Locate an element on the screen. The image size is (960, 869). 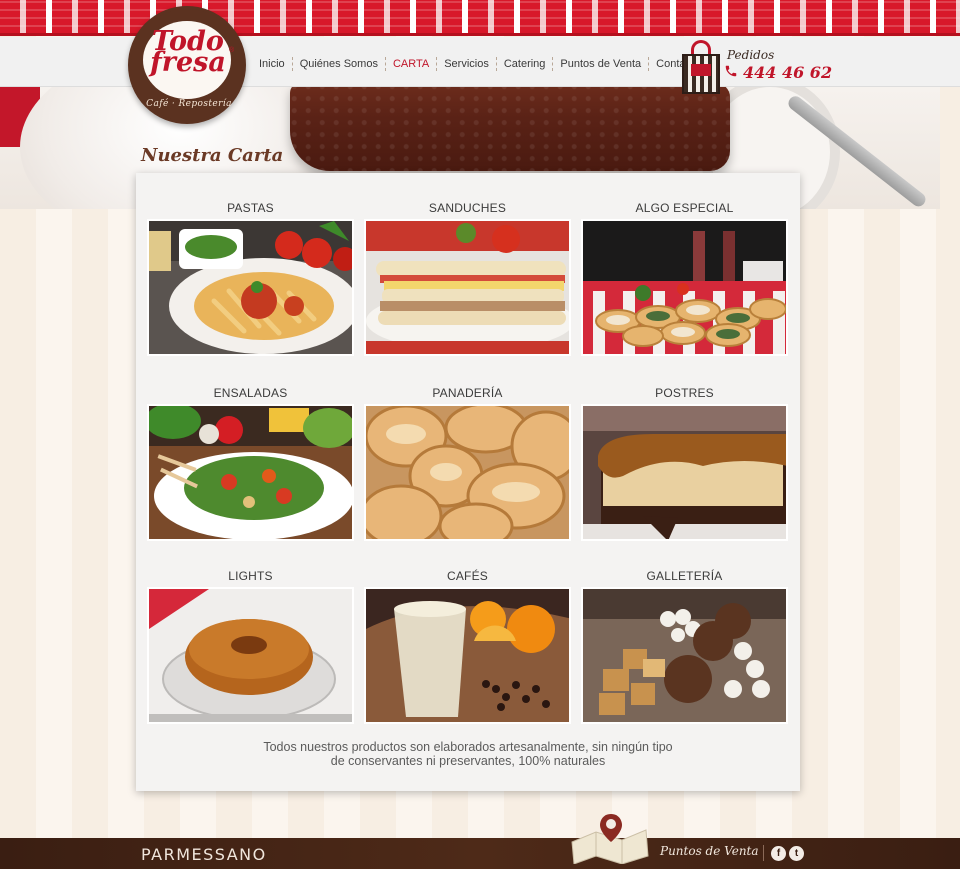
page-title: Nuestra Carta is located at coordinates (212, 155).